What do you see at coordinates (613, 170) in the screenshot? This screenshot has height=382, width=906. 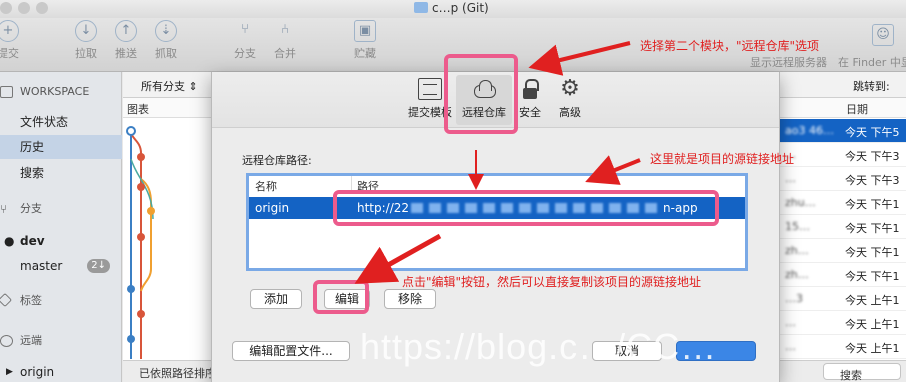 I see `arrow-to-url` at bounding box center [613, 170].